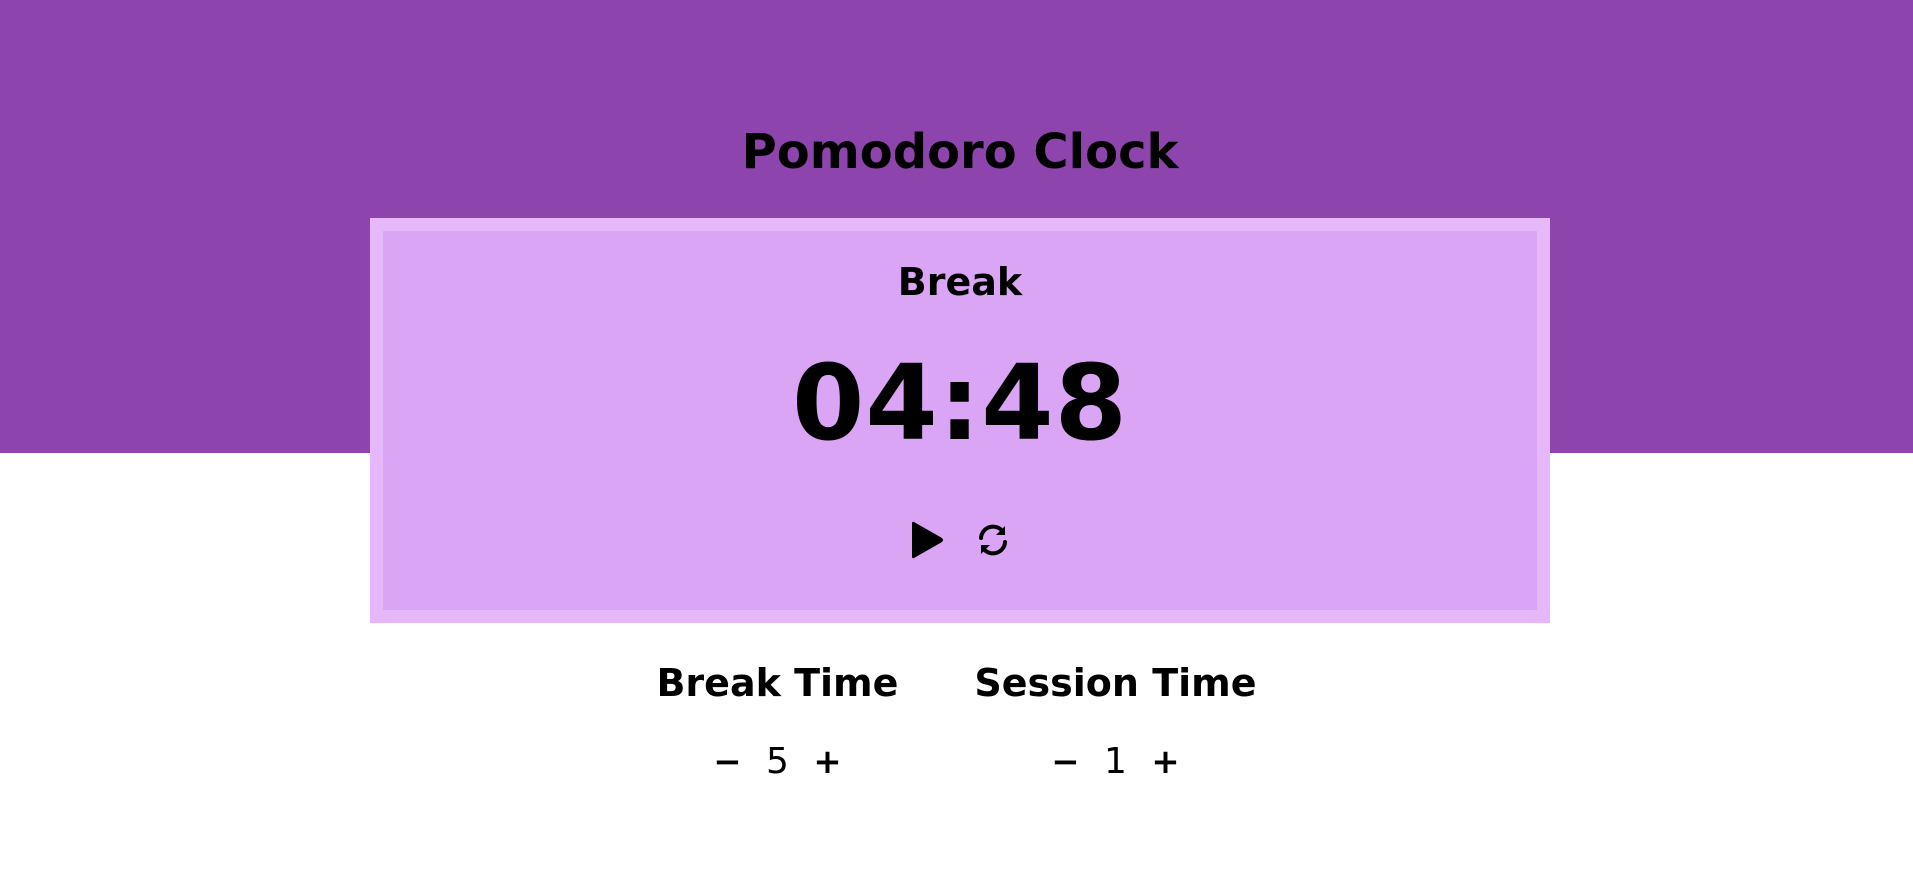  I want to click on session-length-value: 1, so click(1115, 761).